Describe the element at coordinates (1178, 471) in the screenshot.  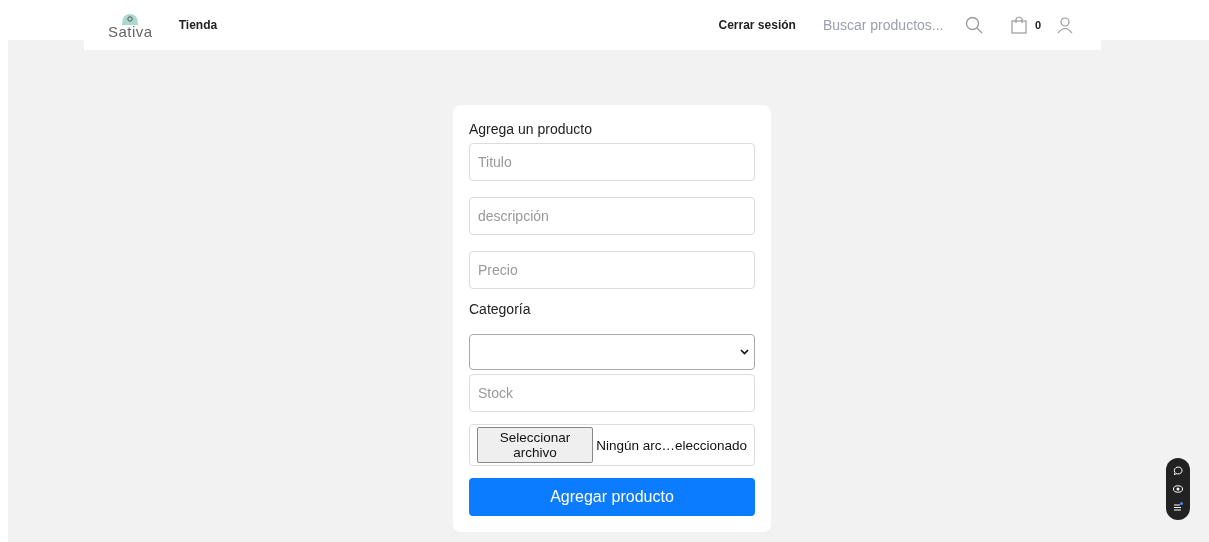
I see `chat-icon` at that location.